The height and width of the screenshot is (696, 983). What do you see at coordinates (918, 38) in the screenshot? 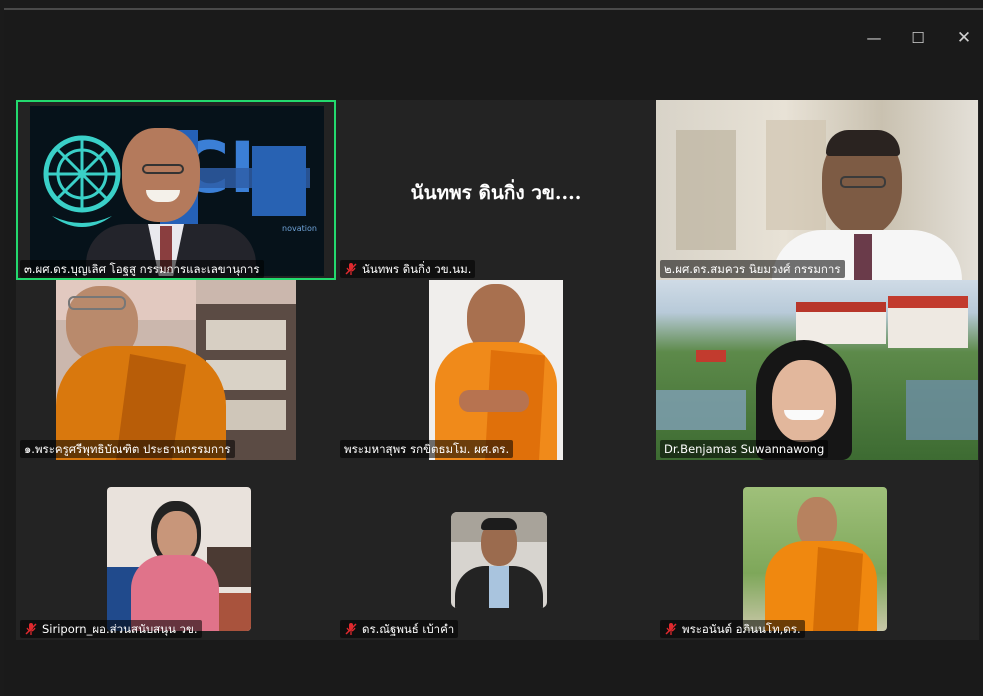
I see `maximize-button: ☐` at bounding box center [918, 38].